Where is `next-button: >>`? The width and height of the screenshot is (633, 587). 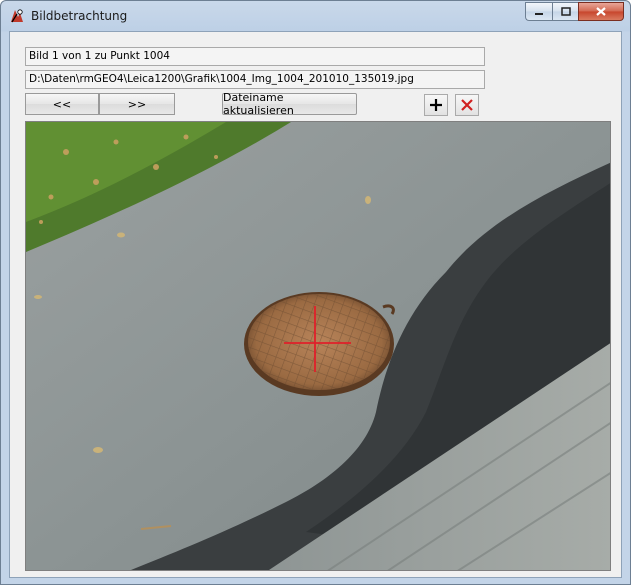 next-button: >> is located at coordinates (137, 104).